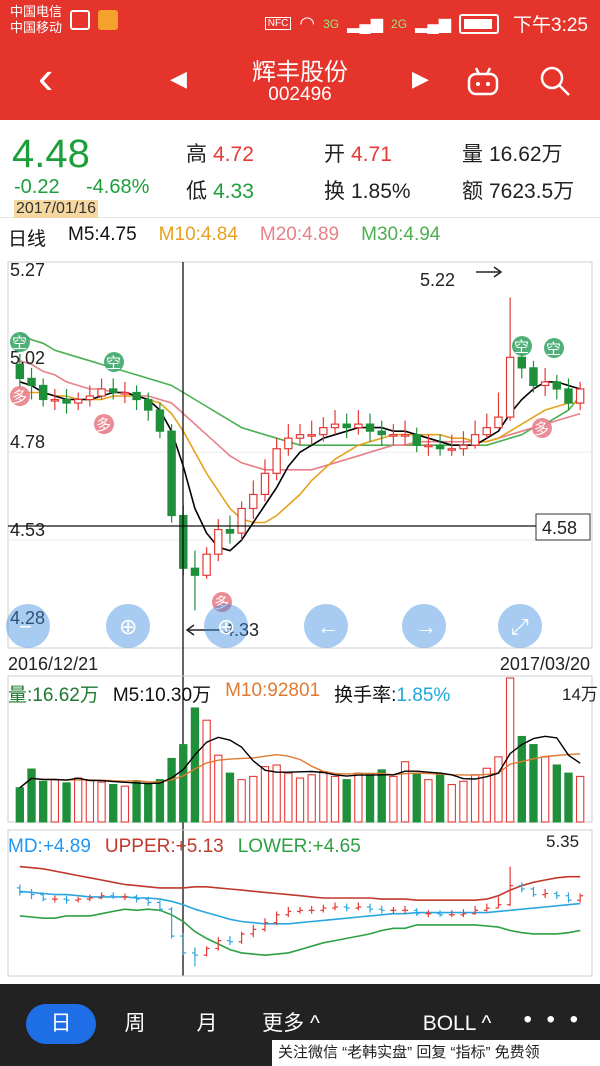 Image resolution: width=600 pixels, height=1066 pixels. I want to click on price-change-pct: -4.68%, so click(118, 187).